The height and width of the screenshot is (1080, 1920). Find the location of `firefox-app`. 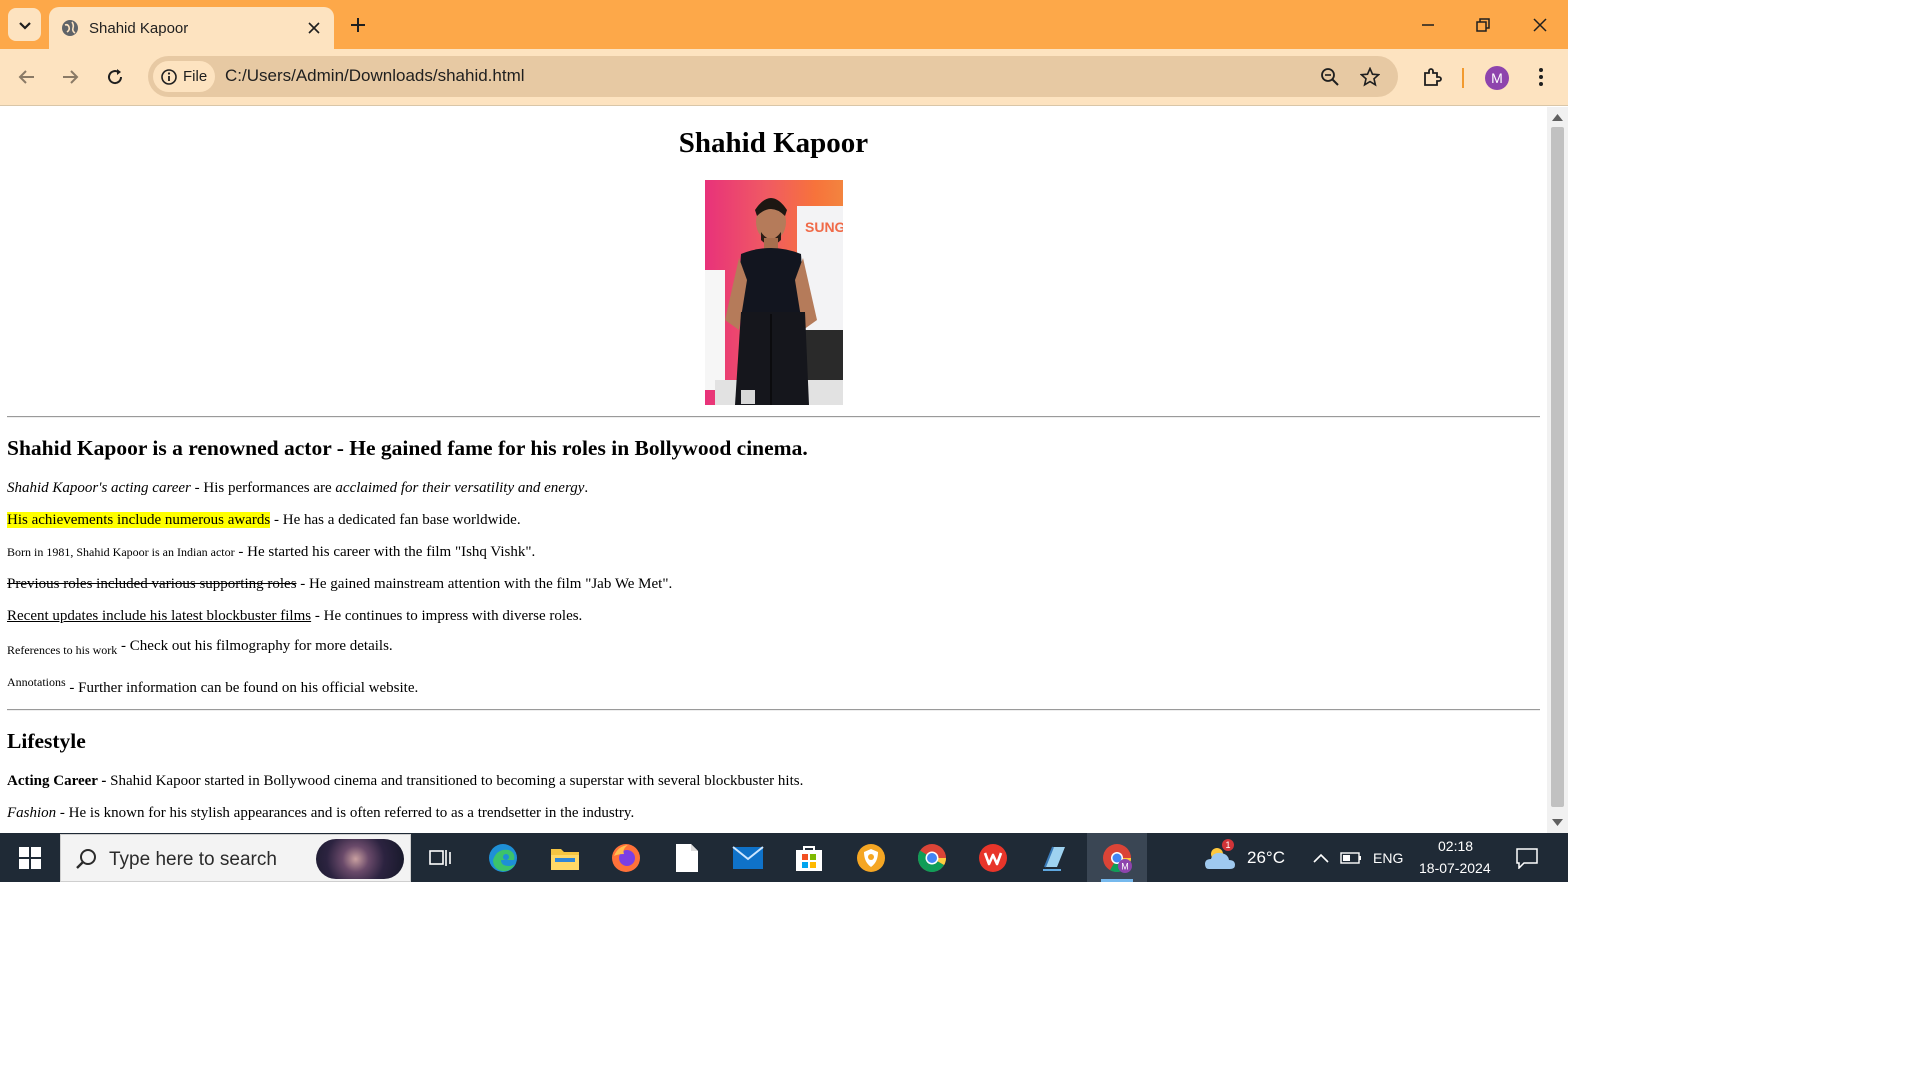

firefox-app is located at coordinates (626, 858).